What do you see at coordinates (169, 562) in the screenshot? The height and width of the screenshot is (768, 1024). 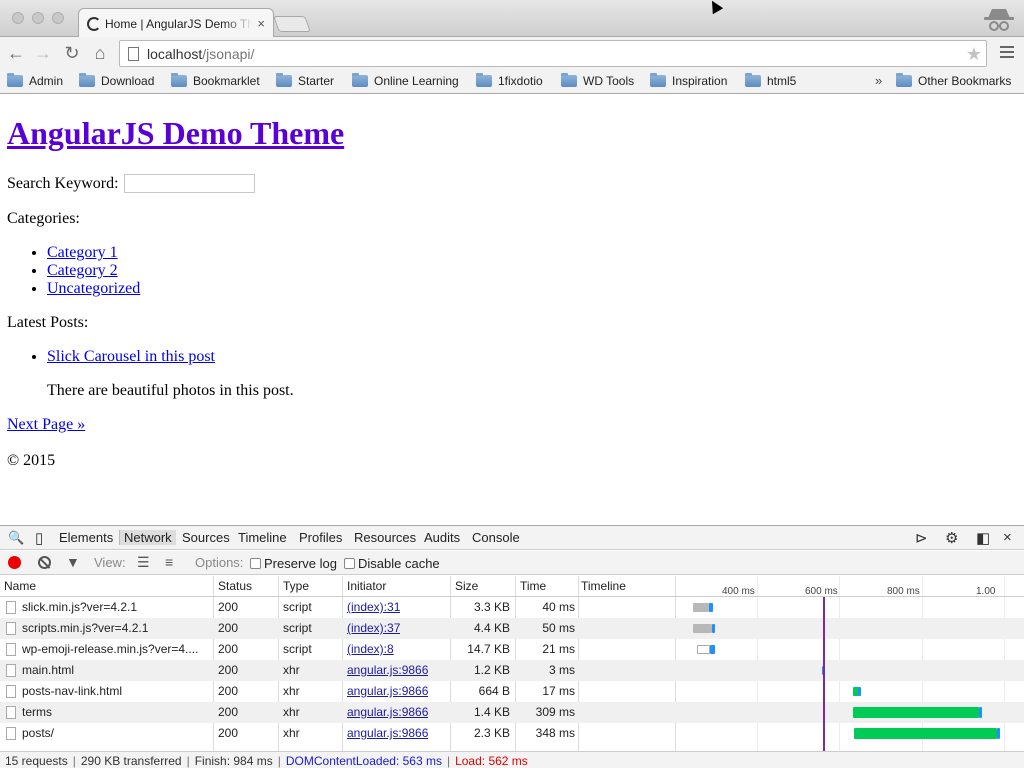 I see `overview-icon: ≡` at bounding box center [169, 562].